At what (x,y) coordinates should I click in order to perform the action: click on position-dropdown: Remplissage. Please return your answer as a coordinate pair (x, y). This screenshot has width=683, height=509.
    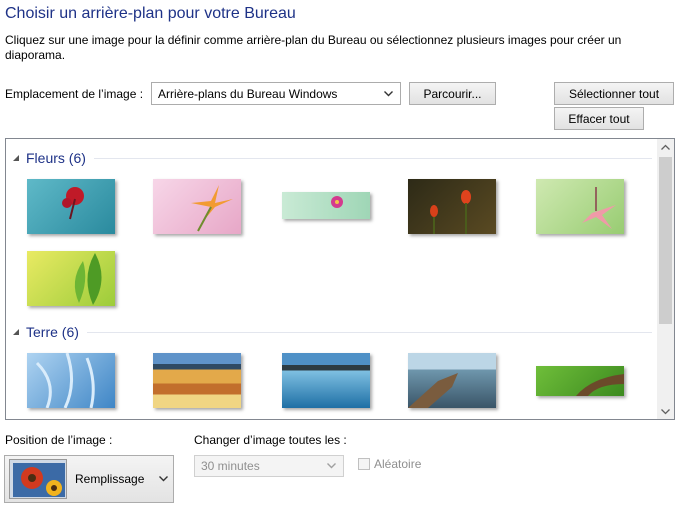
    Looking at the image, I should click on (89, 479).